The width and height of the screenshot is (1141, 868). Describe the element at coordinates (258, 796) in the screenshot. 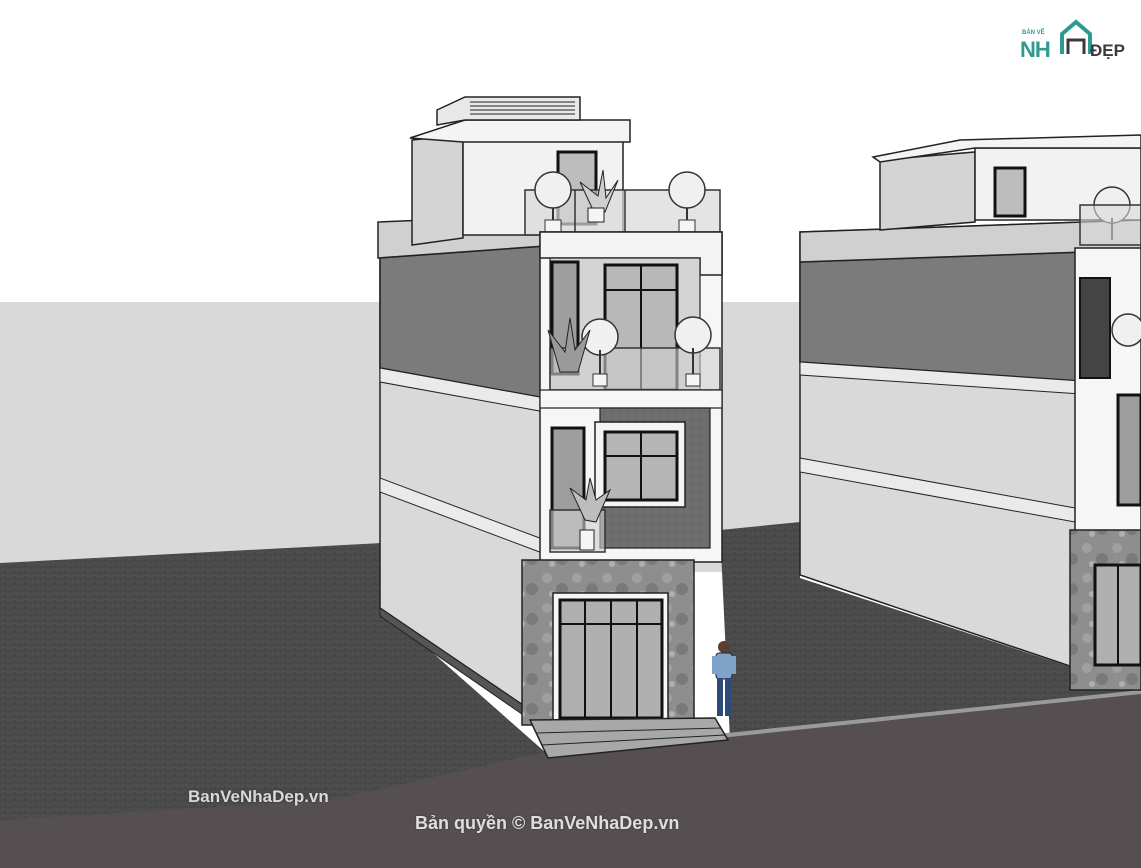

I see `site-watermark: BanVeNhaDep.vn` at that location.